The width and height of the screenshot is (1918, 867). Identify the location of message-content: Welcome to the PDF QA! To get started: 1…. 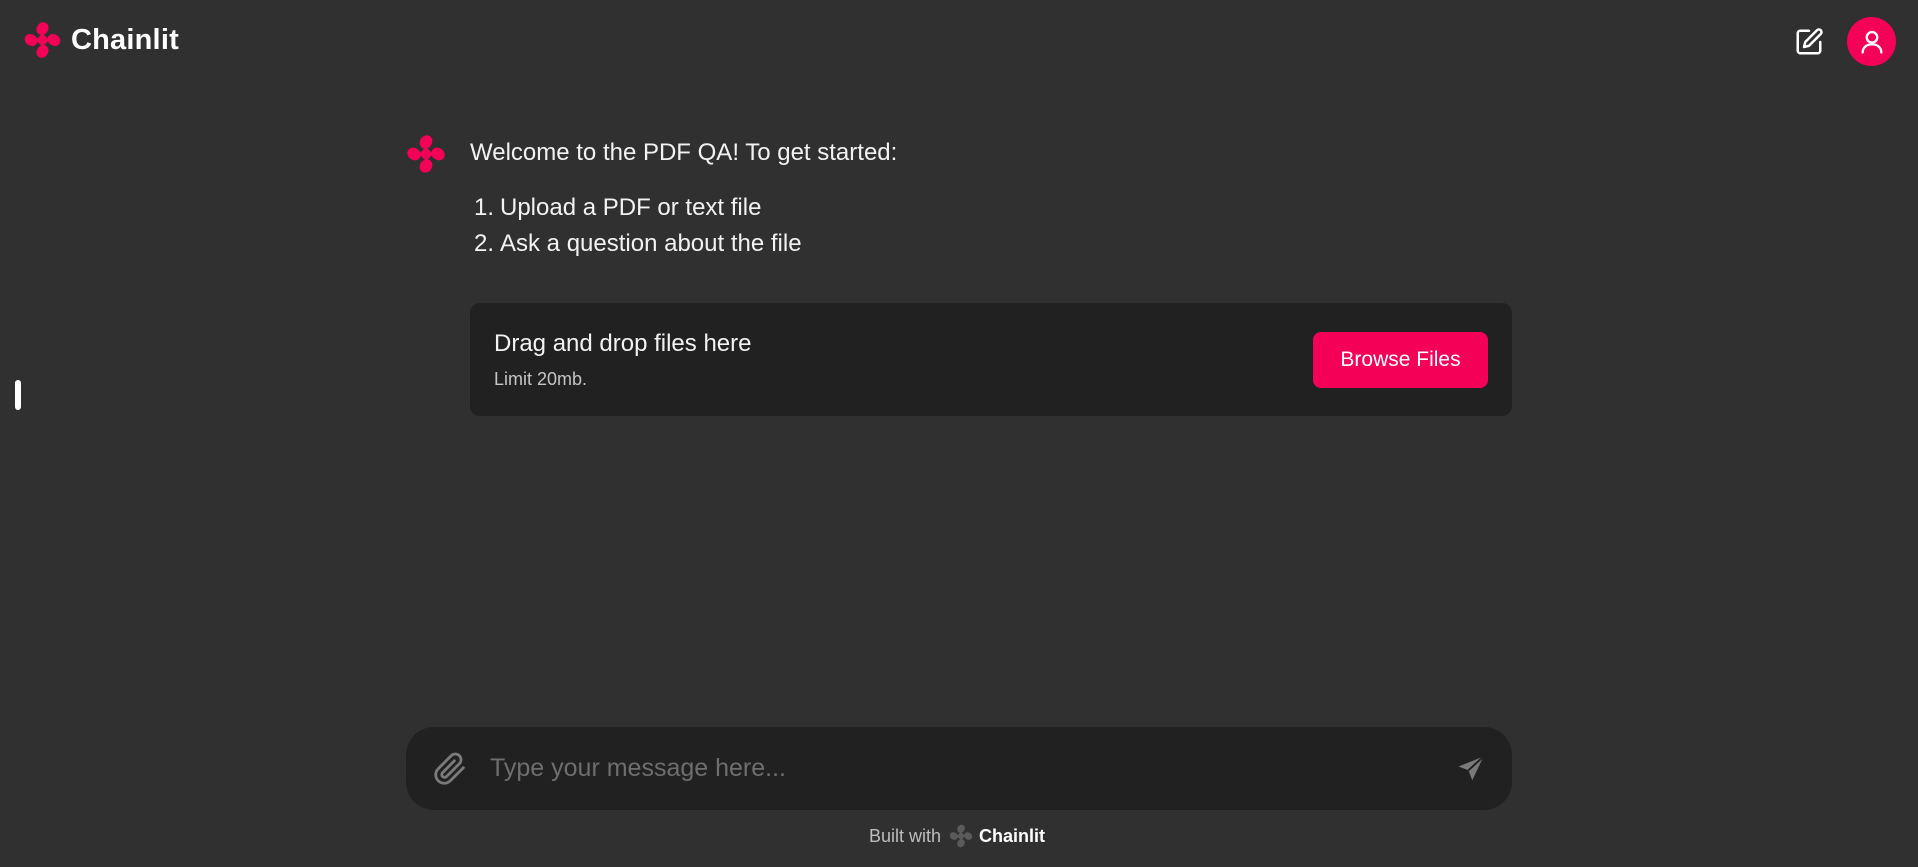
(991, 200).